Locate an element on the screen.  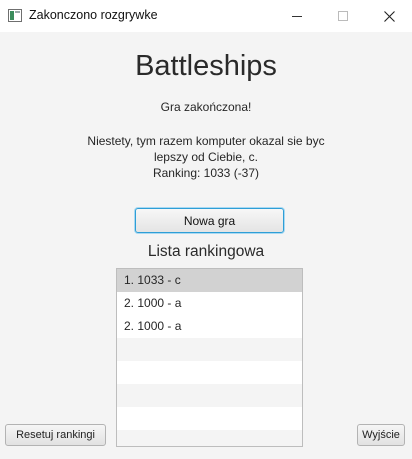
maximize-button is located at coordinates (343, 16).